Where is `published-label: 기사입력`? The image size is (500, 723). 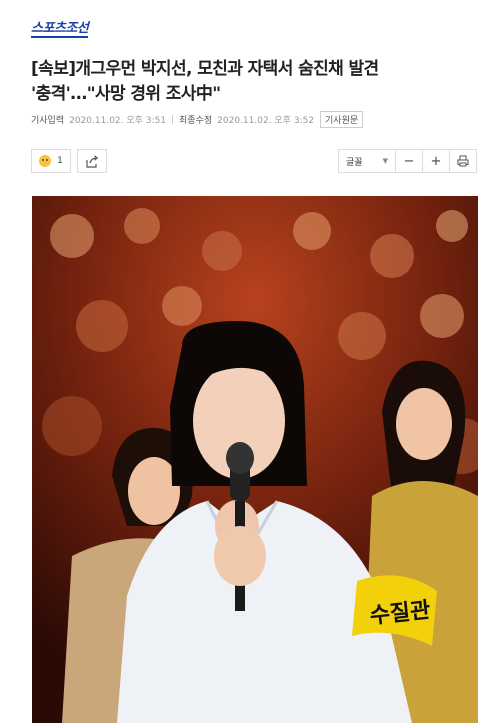 published-label: 기사입력 is located at coordinates (48, 120).